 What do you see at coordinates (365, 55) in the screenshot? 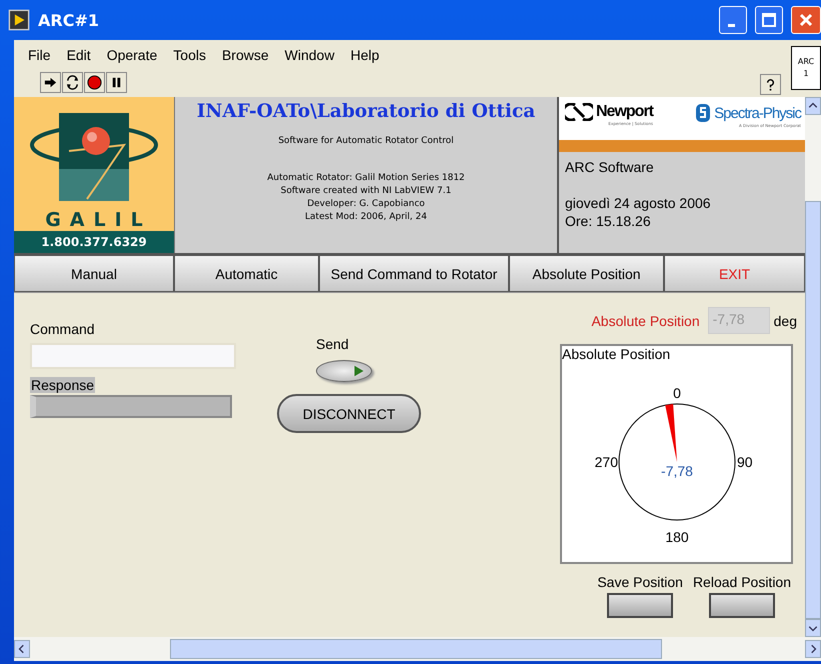
I see `menu-item: Help` at bounding box center [365, 55].